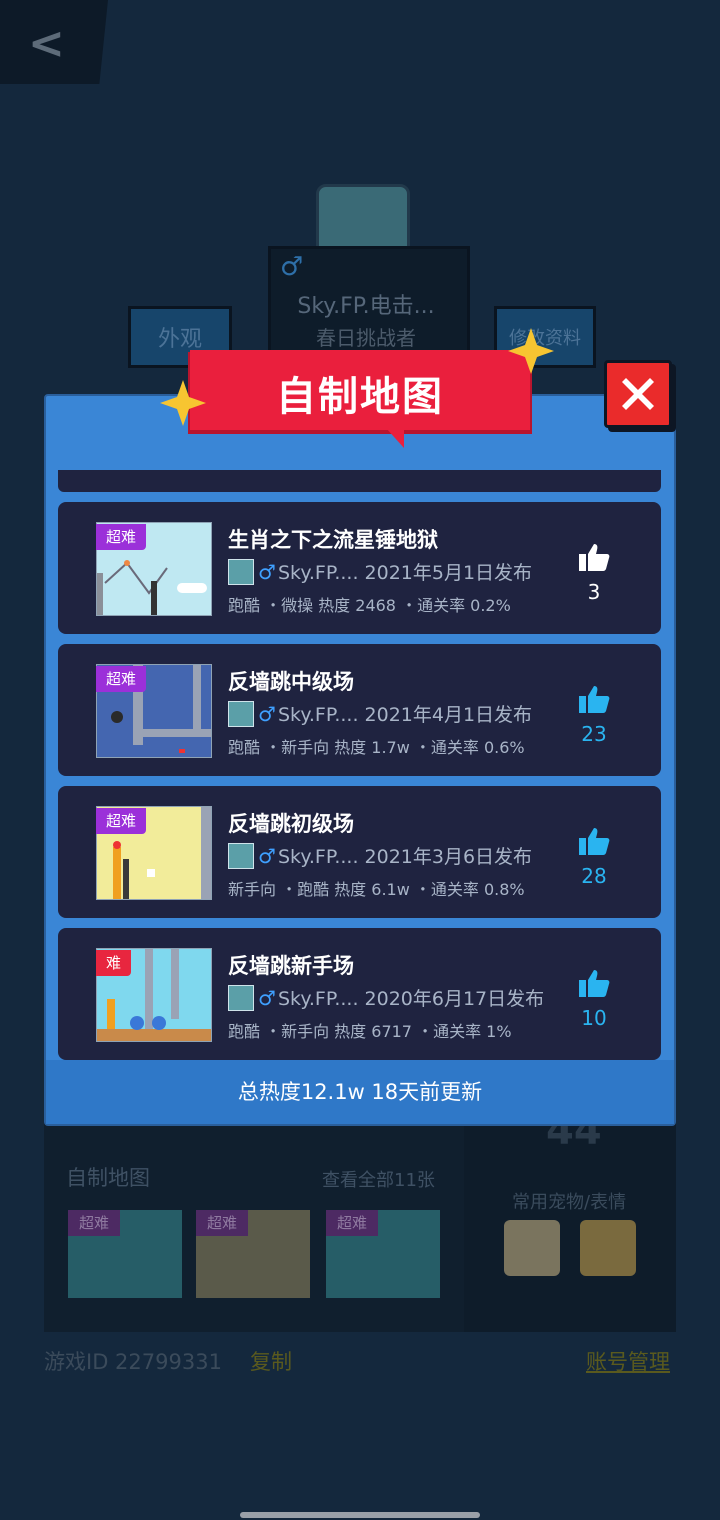  Describe the element at coordinates (108, 1178) in the screenshot. I see `maps-section-title: 自制地图` at that location.